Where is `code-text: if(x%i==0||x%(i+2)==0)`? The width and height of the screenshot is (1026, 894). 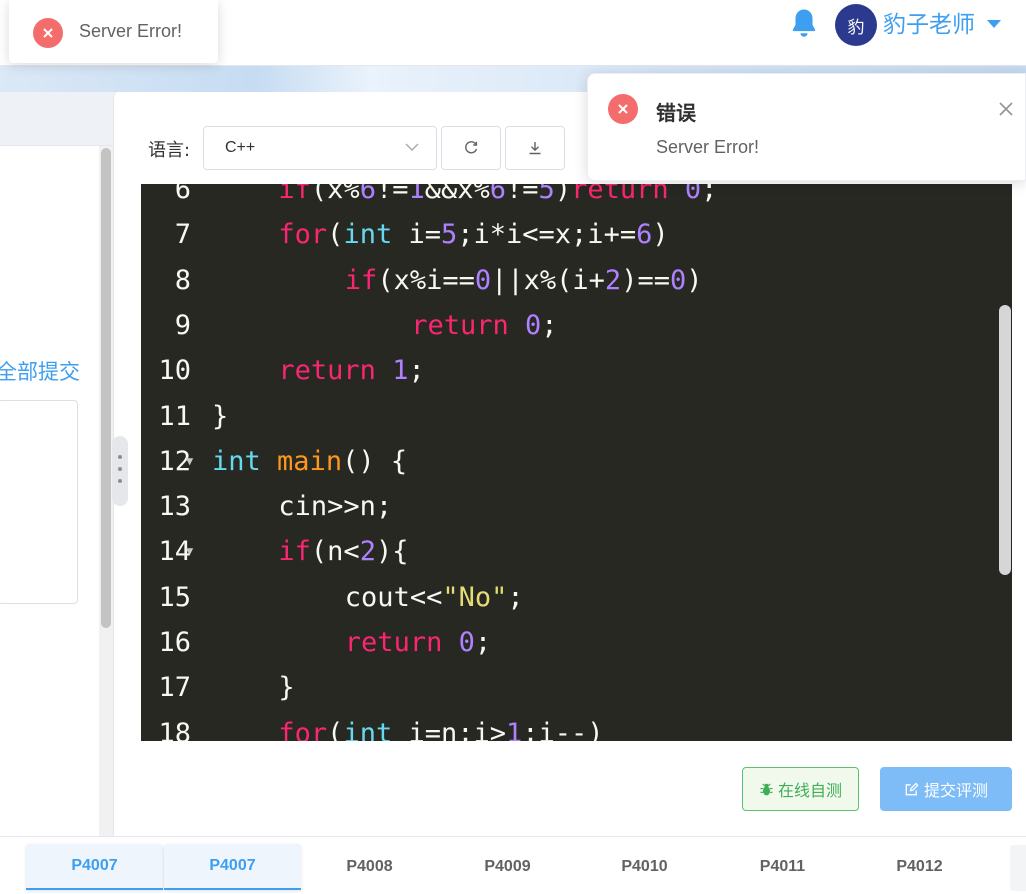
code-text: if(x%i==0||x%(i+2)==0) is located at coordinates (523, 280).